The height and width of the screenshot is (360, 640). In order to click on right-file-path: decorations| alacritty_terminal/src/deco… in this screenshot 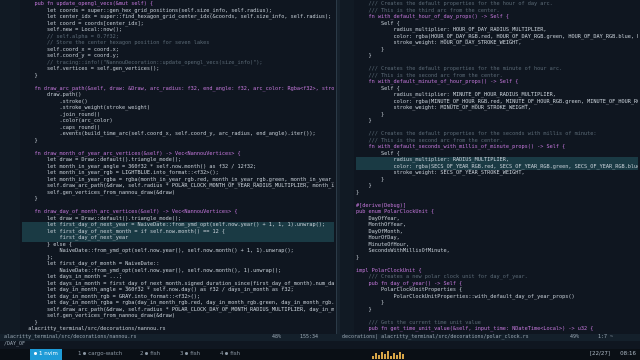, I will do `click(435, 337)`.